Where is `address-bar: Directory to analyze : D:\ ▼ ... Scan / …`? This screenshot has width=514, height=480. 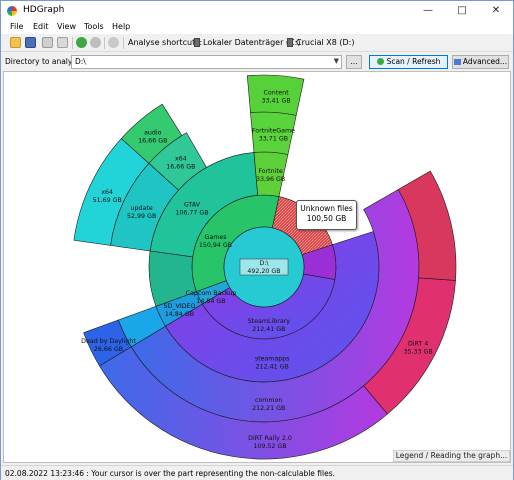 address-bar: Directory to analyze : D:\ ▼ ... Scan / … is located at coordinates (257, 62).